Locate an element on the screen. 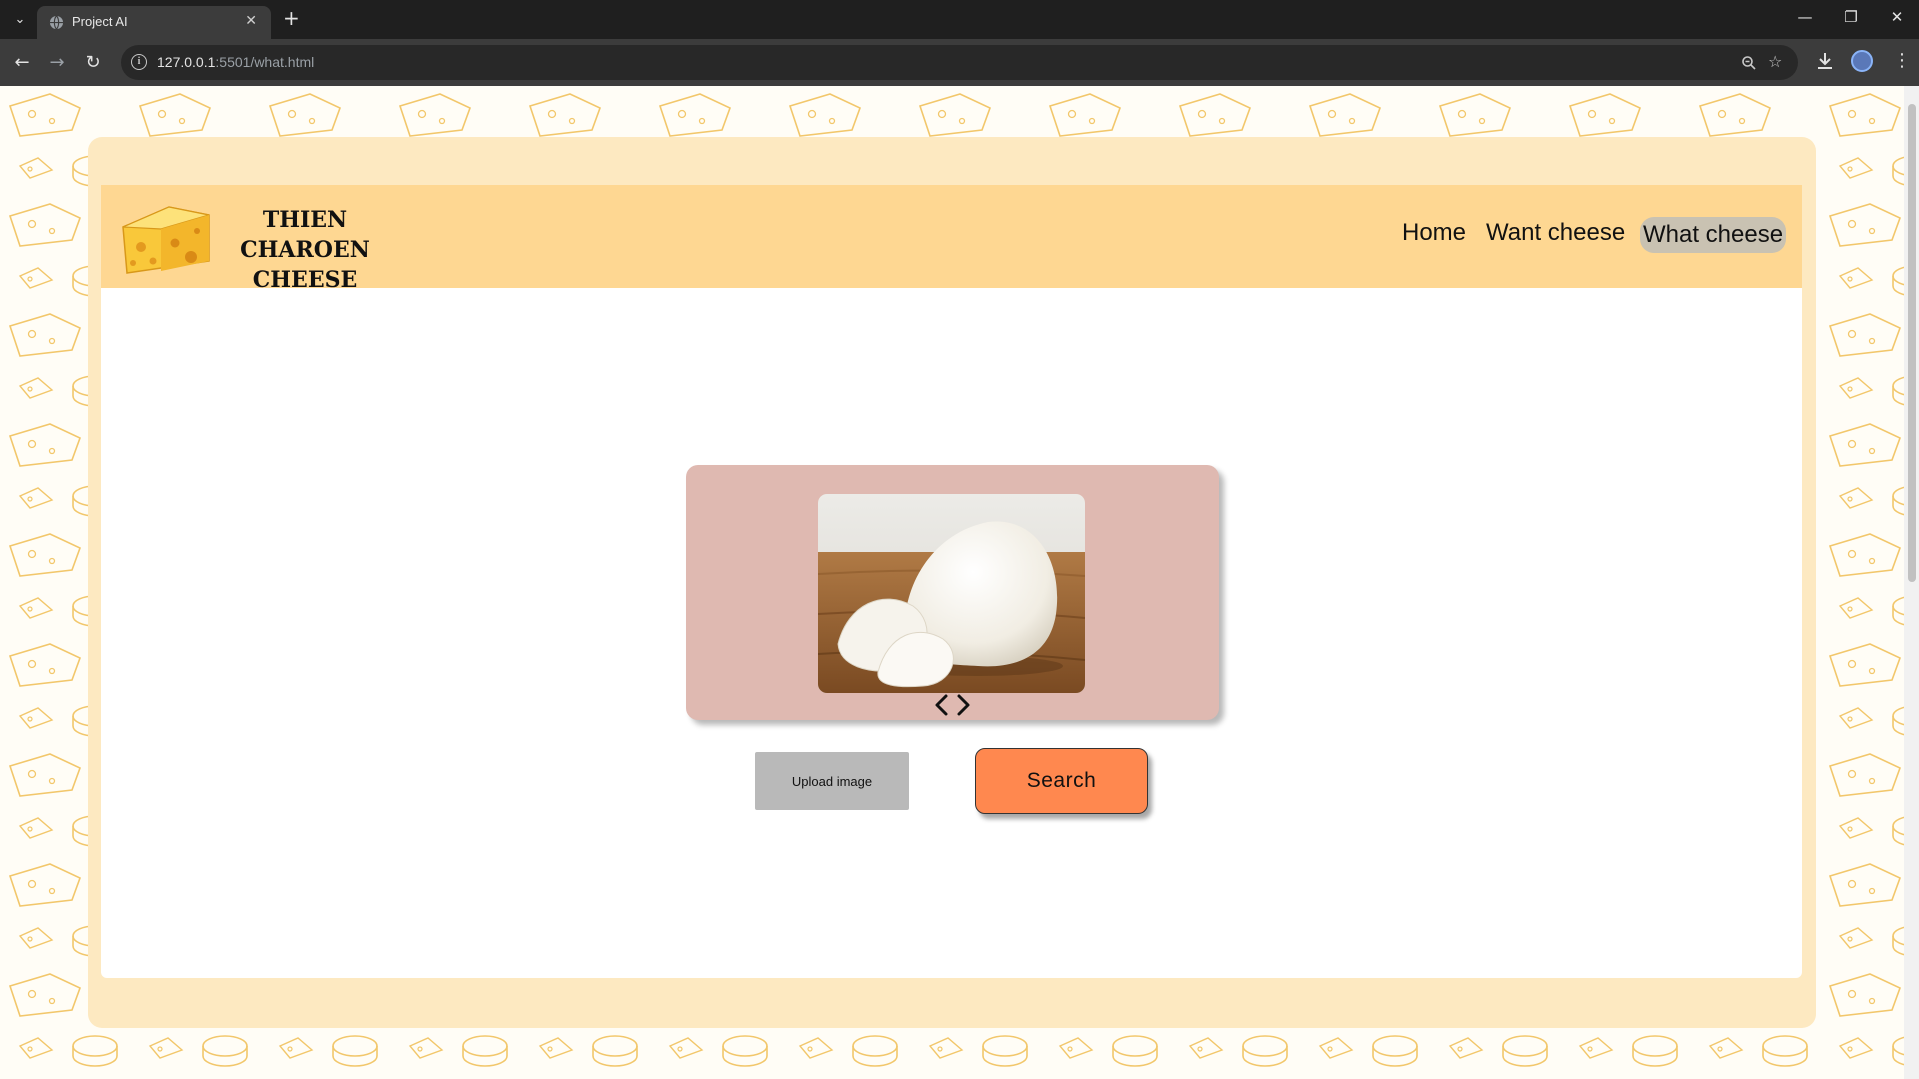 Image resolution: width=1919 pixels, height=1079 pixels. download-icon is located at coordinates (1825, 61).